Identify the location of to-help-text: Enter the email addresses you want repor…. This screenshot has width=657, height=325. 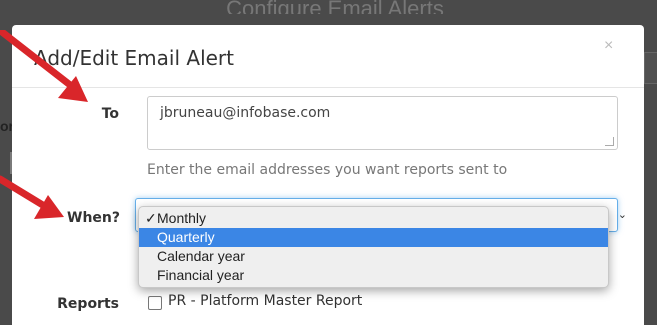
(327, 170).